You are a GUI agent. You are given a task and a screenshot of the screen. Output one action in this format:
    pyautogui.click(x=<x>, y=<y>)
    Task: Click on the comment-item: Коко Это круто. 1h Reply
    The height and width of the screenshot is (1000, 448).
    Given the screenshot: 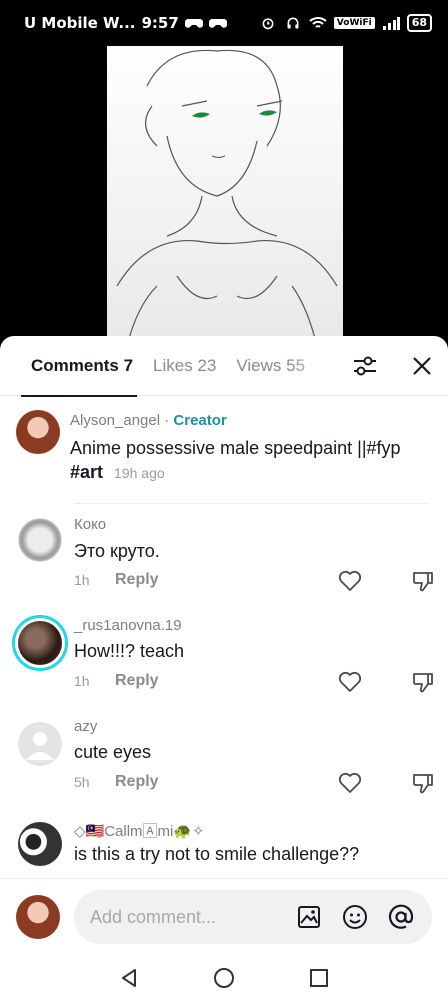 What is the action you would take?
    pyautogui.click(x=224, y=556)
    